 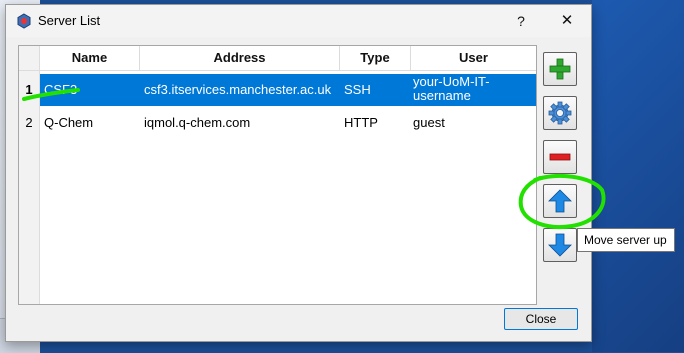 I want to click on cell-address: csf3.itservices.manchester.ac.uk, so click(x=237, y=89).